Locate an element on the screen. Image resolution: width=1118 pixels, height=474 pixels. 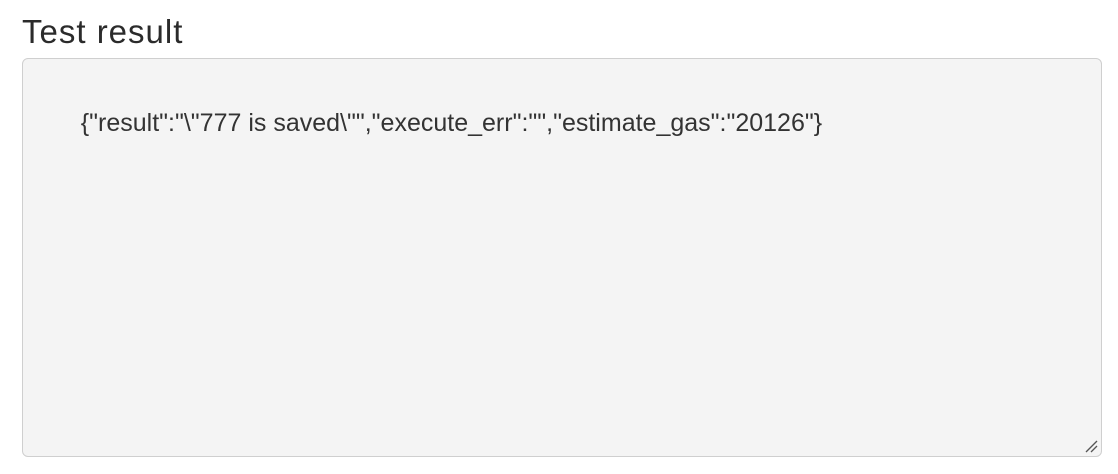
resize-grip-icon is located at coordinates (1091, 446).